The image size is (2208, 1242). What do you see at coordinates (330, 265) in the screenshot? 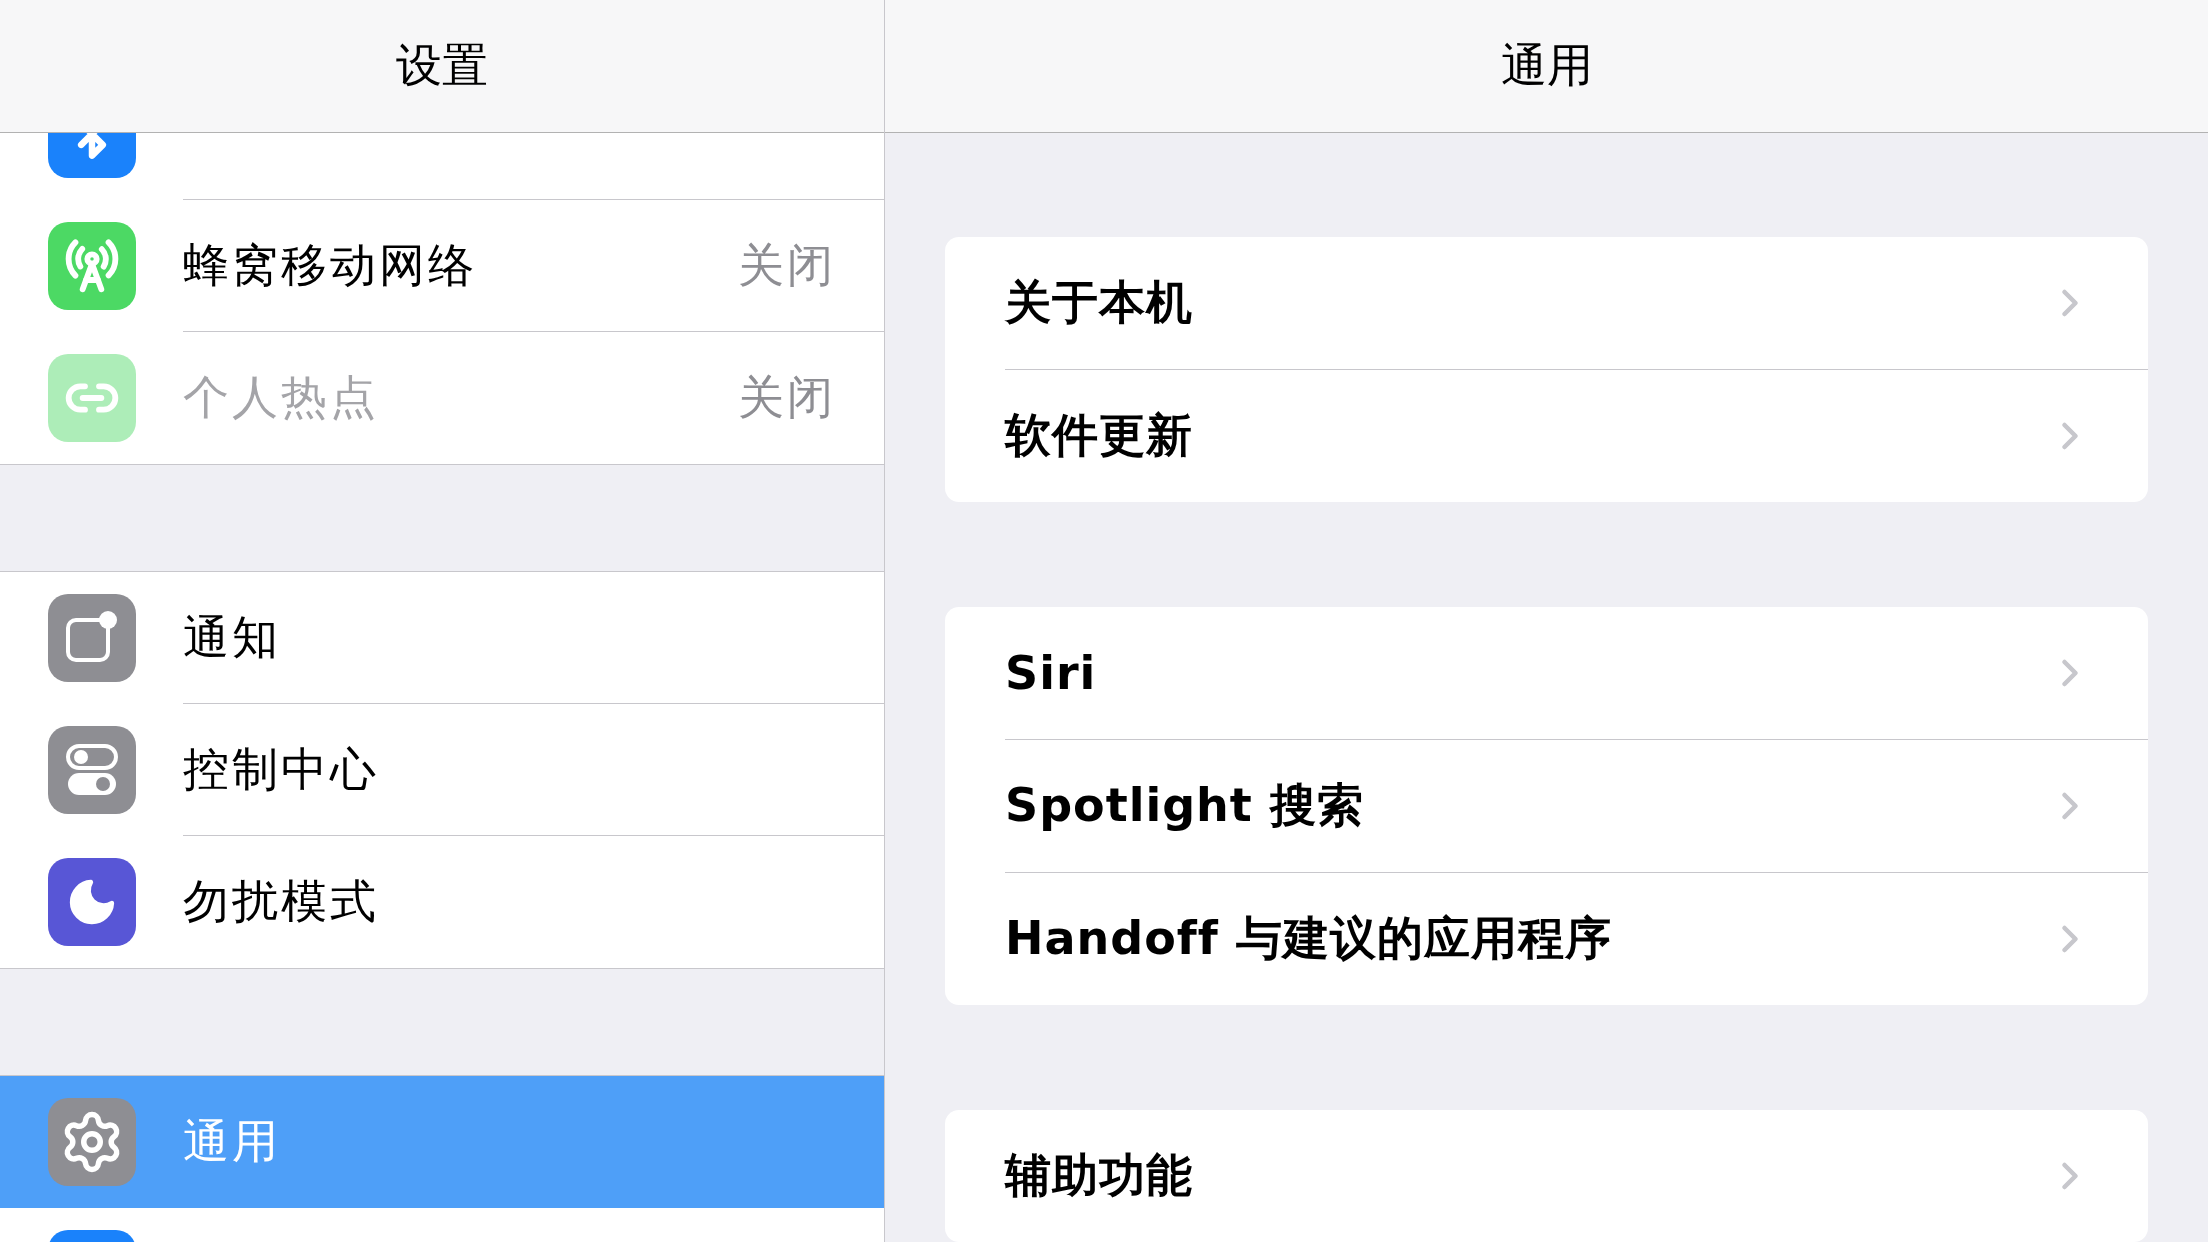
I see `row-label: 蜂窝移动网络` at bounding box center [330, 265].